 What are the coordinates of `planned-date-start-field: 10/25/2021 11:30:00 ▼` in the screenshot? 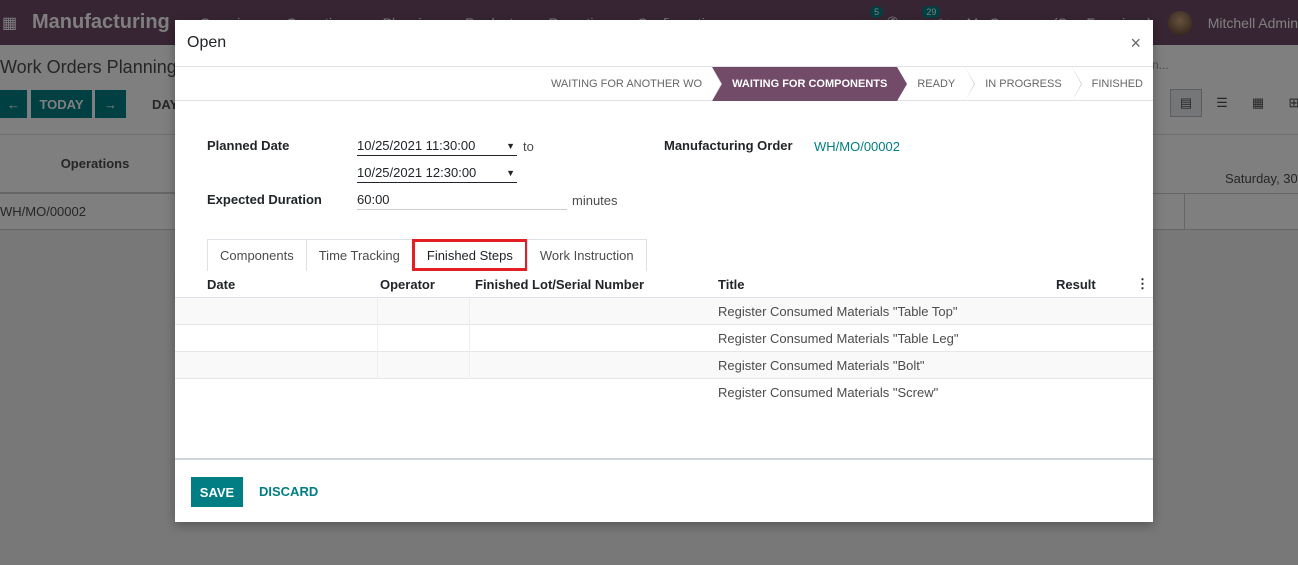 It's located at (437, 146).